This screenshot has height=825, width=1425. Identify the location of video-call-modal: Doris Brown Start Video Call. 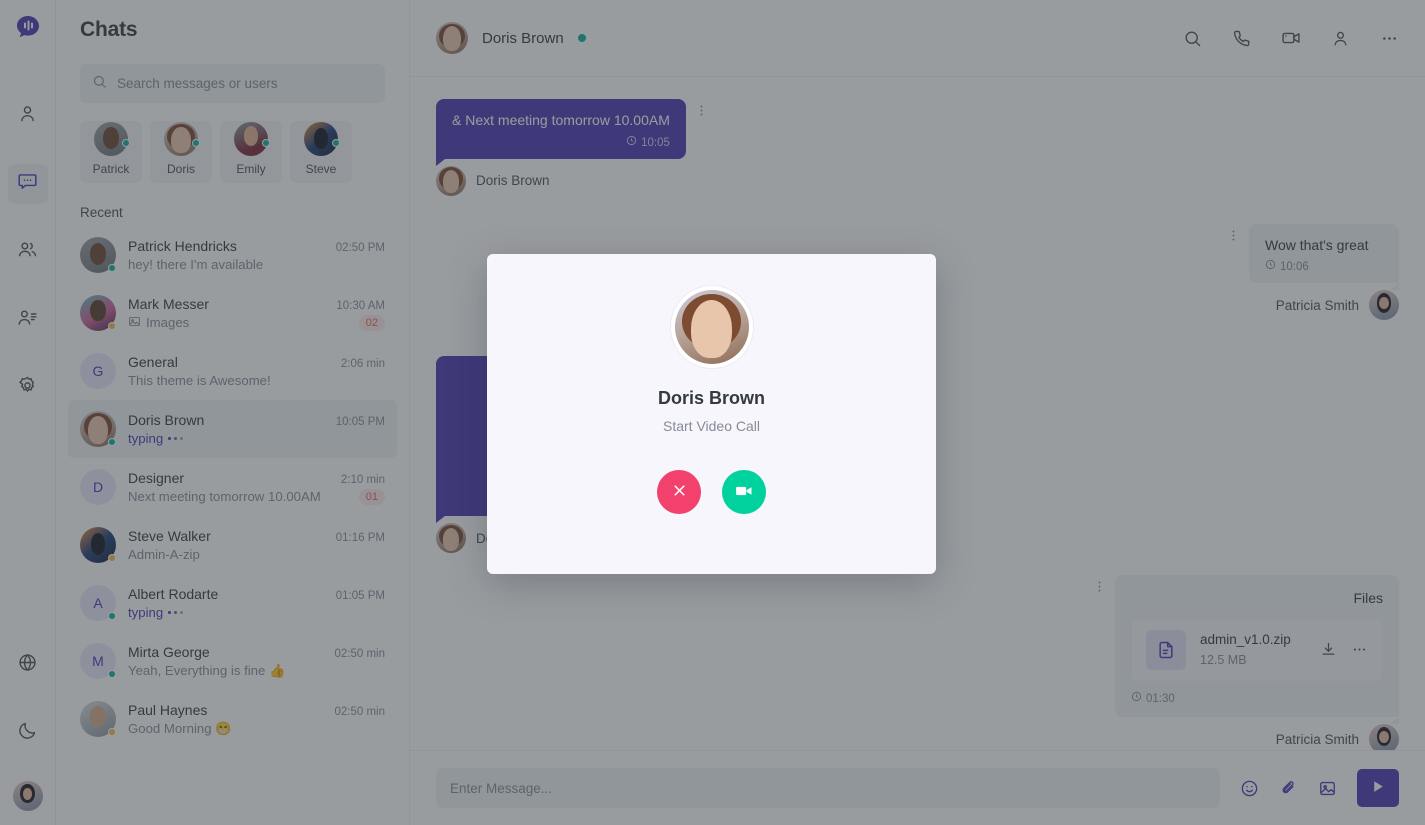
(711, 414).